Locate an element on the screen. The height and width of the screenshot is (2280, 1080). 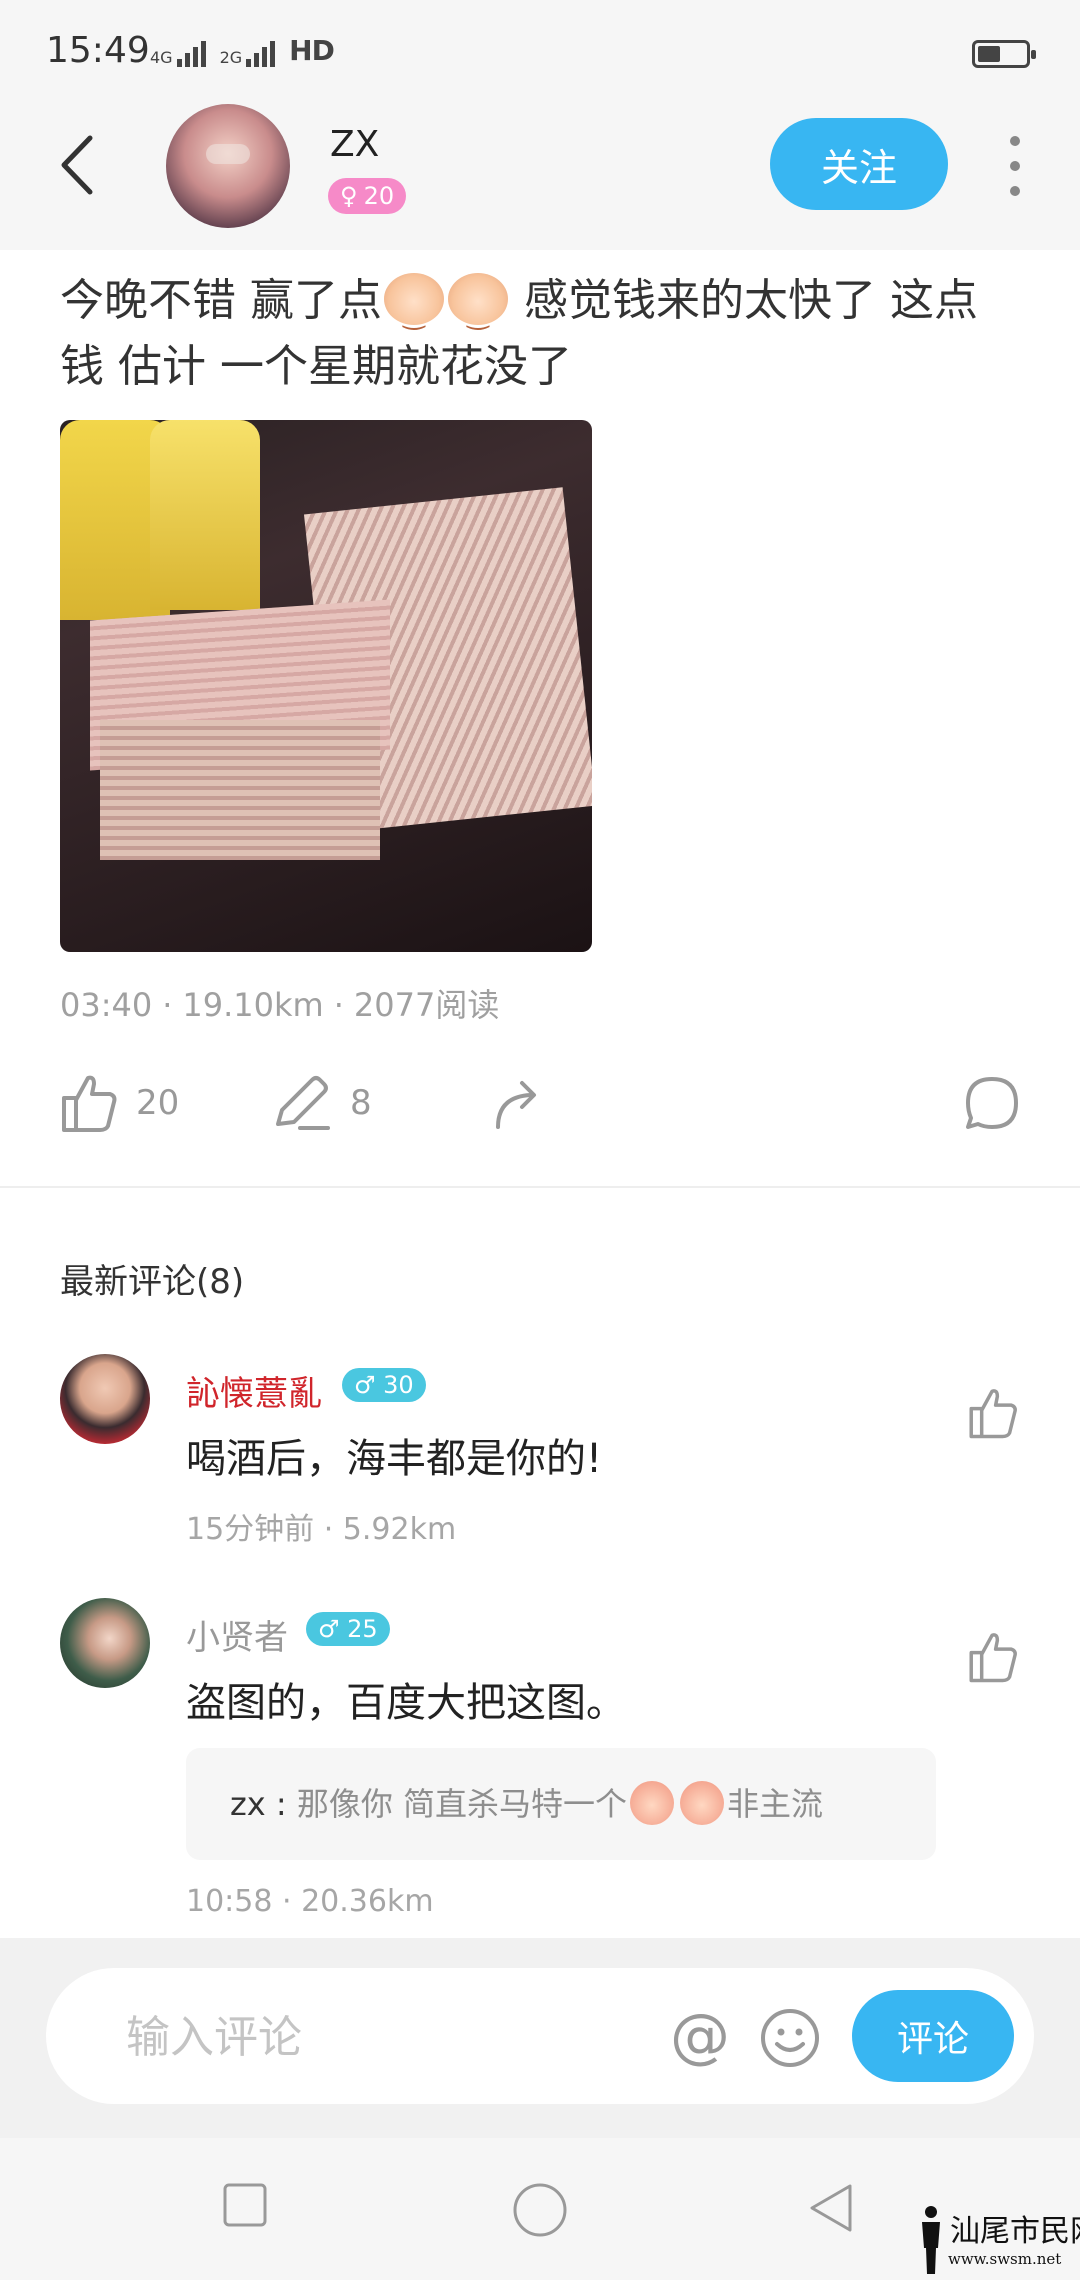
commenter-name: 訫懐薏亂 is located at coordinates (254, 1390).